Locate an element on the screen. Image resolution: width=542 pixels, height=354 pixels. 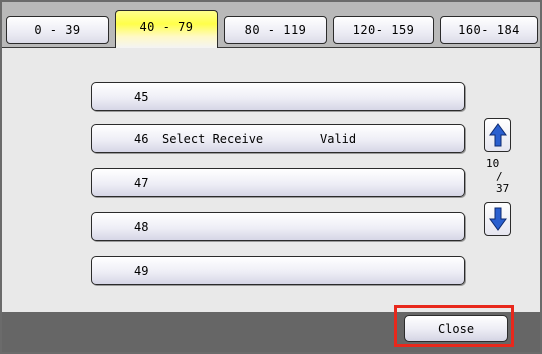
close-button-label: Close is located at coordinates (456, 328).